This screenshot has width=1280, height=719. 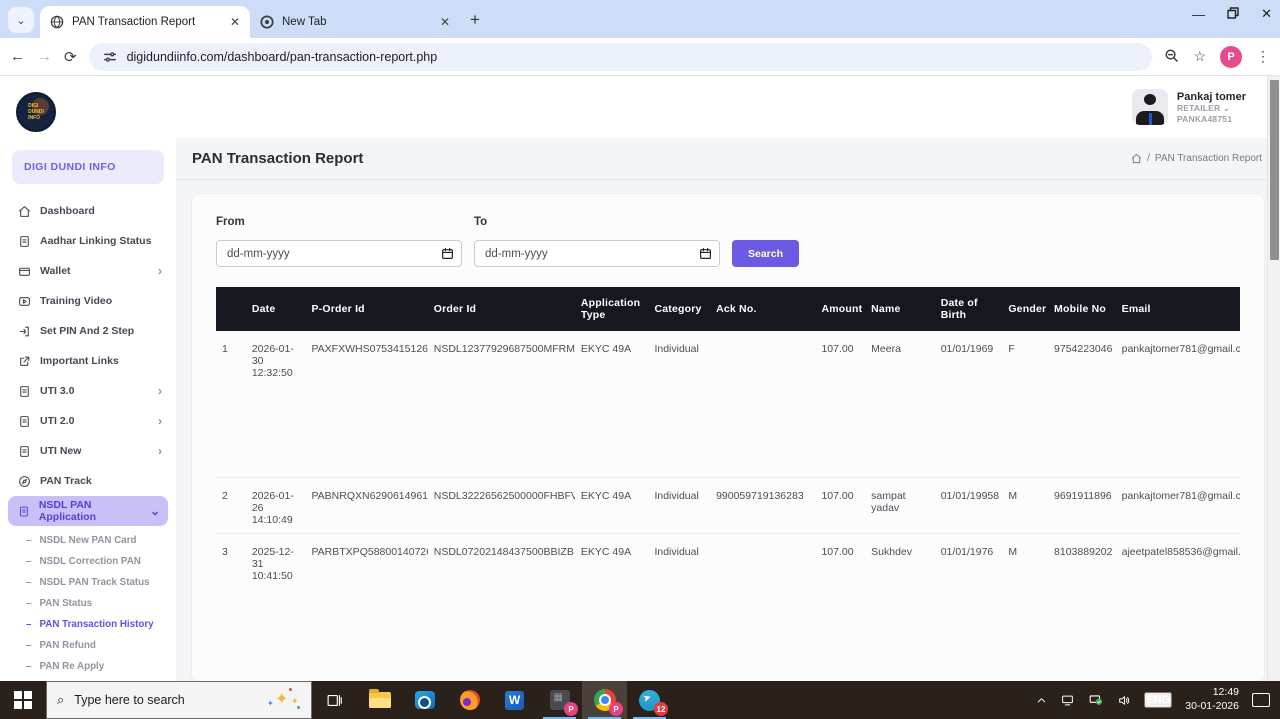 I want to click on sidebar-subitem: – PAN Re Apply, so click(x=88, y=666).